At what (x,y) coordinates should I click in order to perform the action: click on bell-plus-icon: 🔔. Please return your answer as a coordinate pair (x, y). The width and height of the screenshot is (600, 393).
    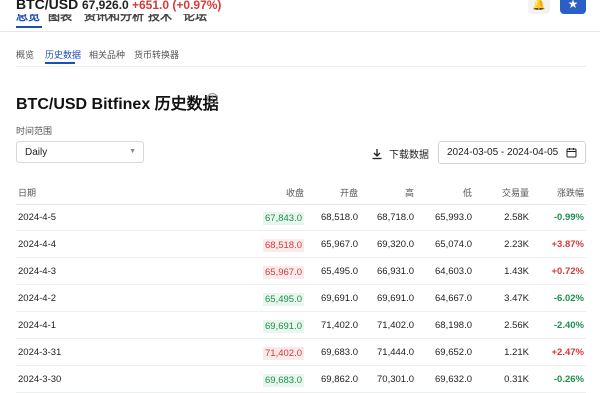
    Looking at the image, I should click on (539, 5).